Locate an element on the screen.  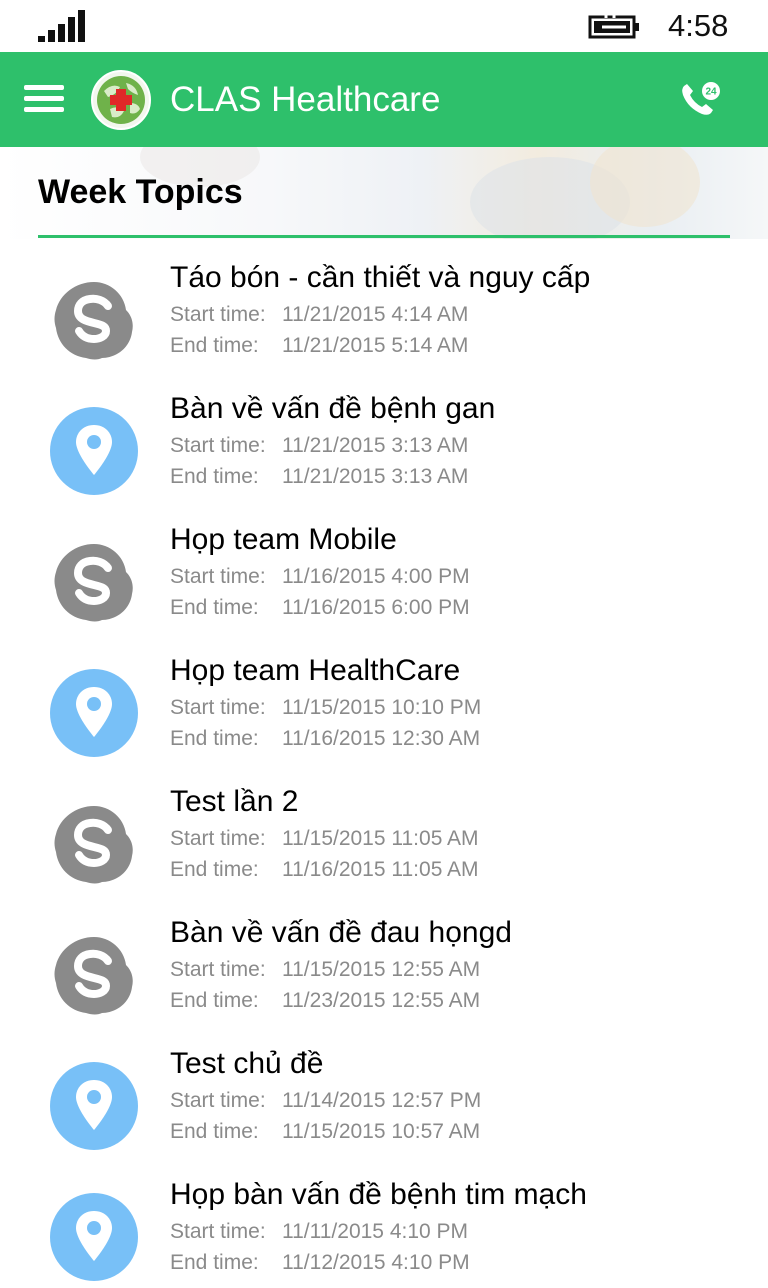
topic-start-time: Start time: 11/15/2015 12:55 AM is located at coordinates (325, 970).